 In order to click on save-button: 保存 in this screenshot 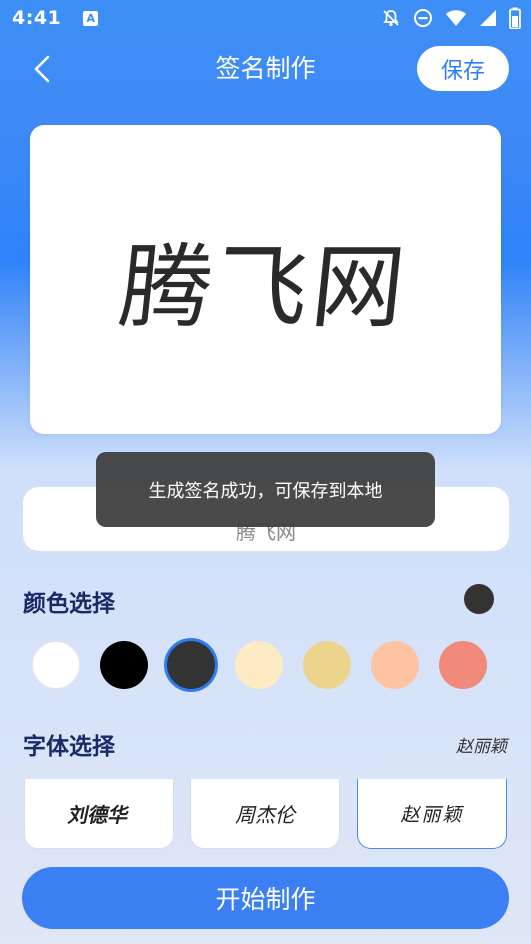, I will do `click(463, 68)`.